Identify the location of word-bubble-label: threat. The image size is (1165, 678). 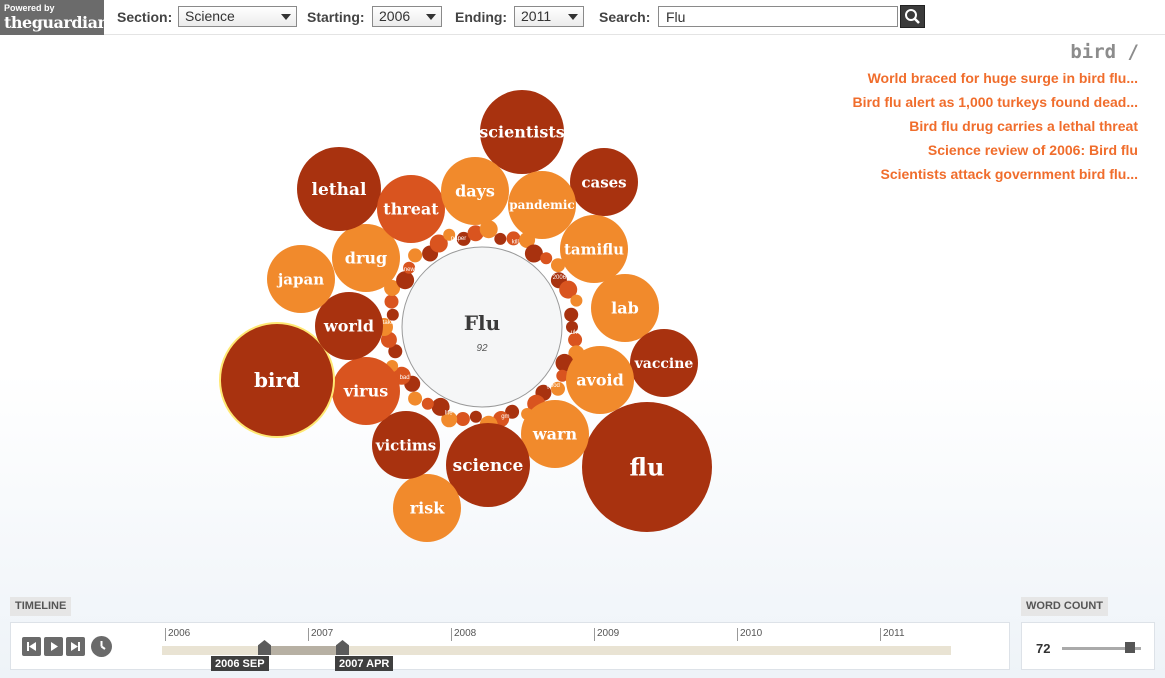
(411, 209).